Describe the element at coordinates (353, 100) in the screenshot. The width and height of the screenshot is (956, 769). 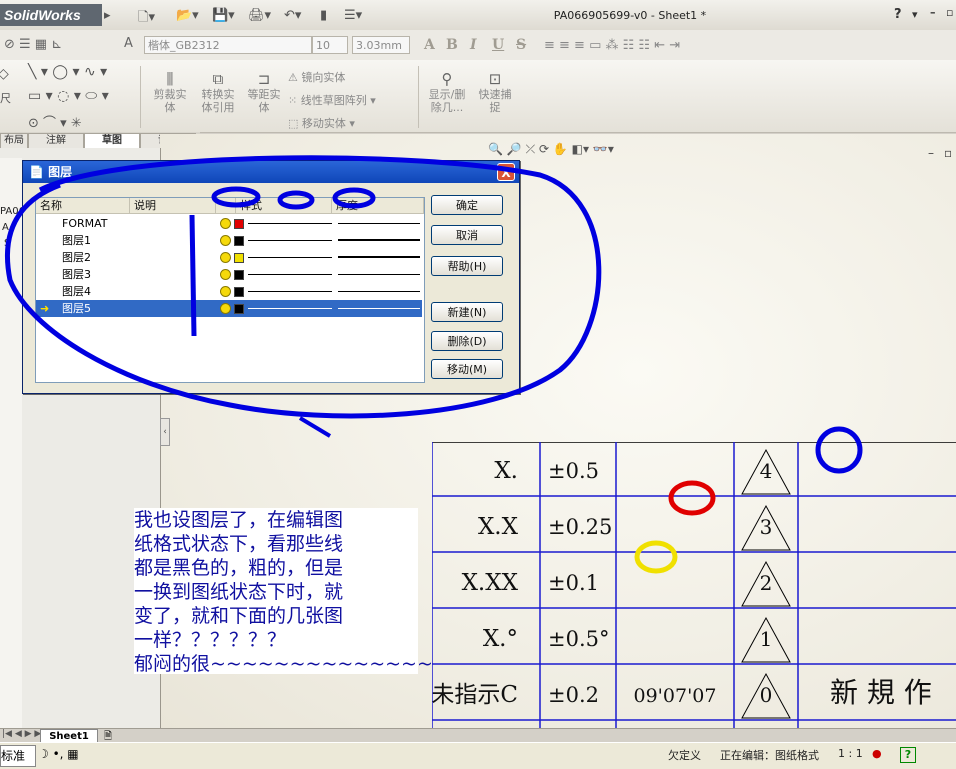
I see `linear-pattern: ⁙ 线性草图阵列 ▾` at that location.